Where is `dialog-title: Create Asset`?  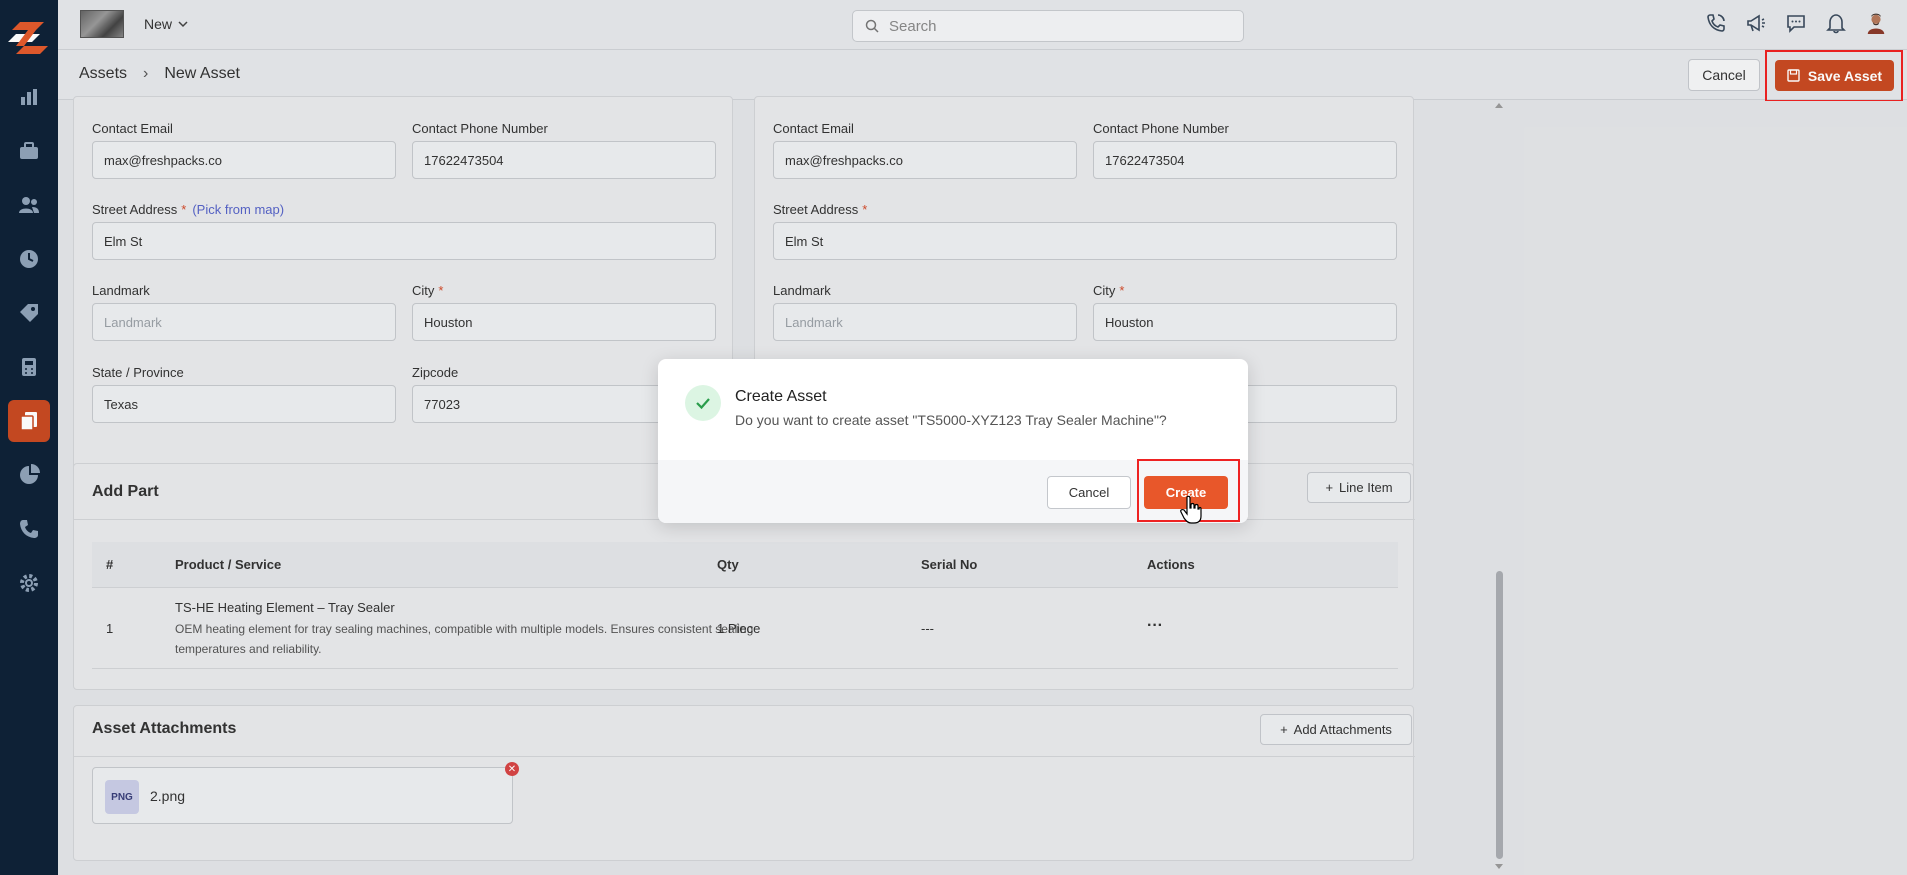
dialog-title: Create Asset is located at coordinates (781, 396).